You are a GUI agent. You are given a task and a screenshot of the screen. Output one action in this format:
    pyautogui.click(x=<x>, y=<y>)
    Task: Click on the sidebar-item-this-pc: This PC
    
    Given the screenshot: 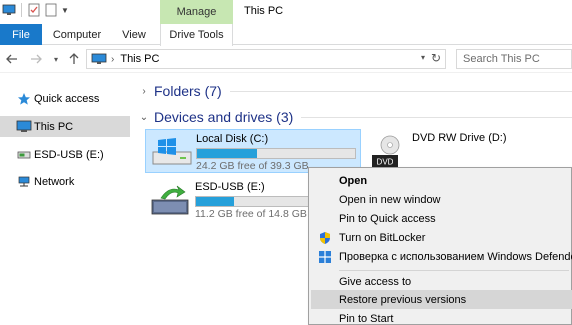 What is the action you would take?
    pyautogui.click(x=65, y=126)
    